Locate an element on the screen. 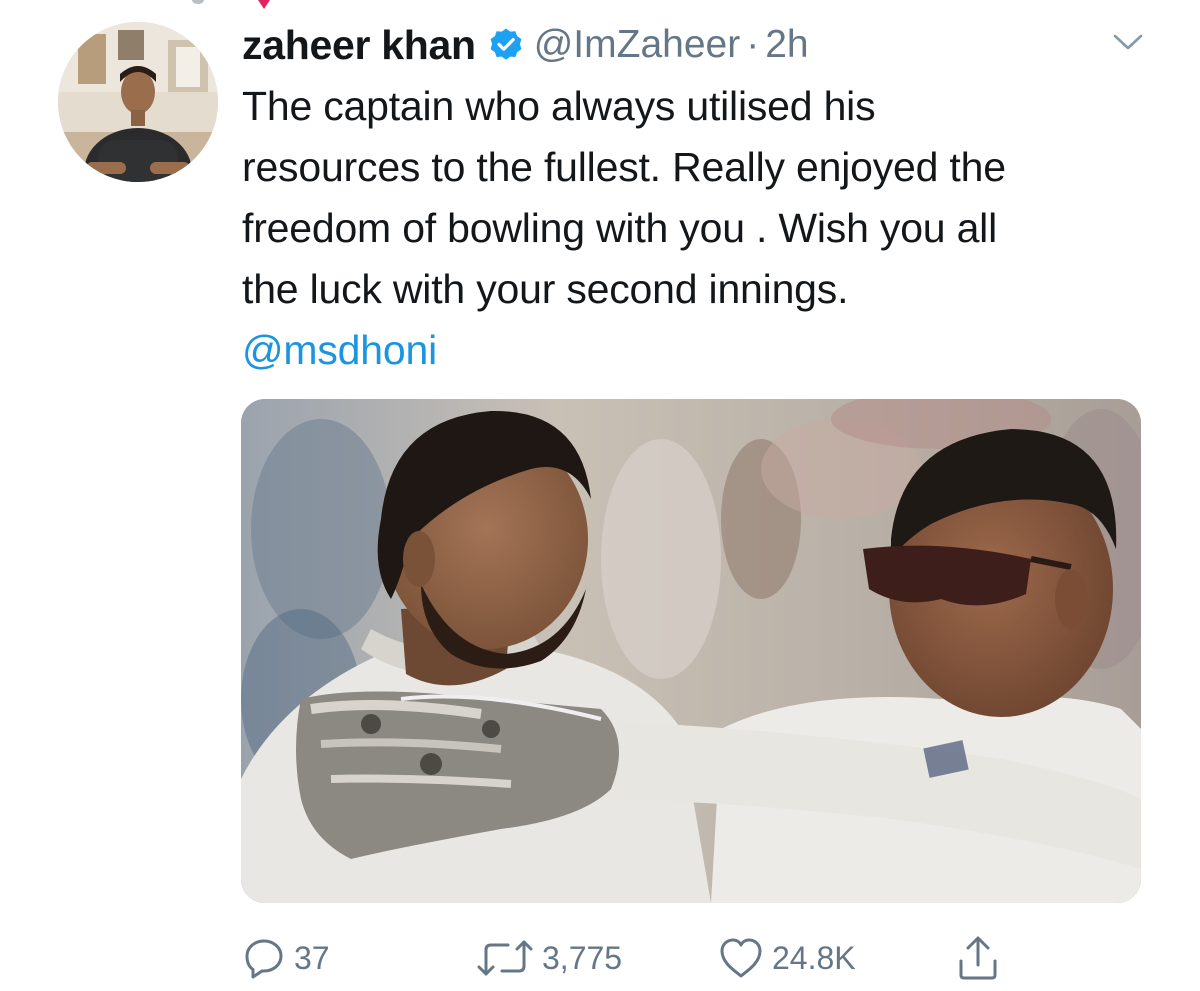 This screenshot has height=991, width=1200. retweet-icon is located at coordinates (505, 958).